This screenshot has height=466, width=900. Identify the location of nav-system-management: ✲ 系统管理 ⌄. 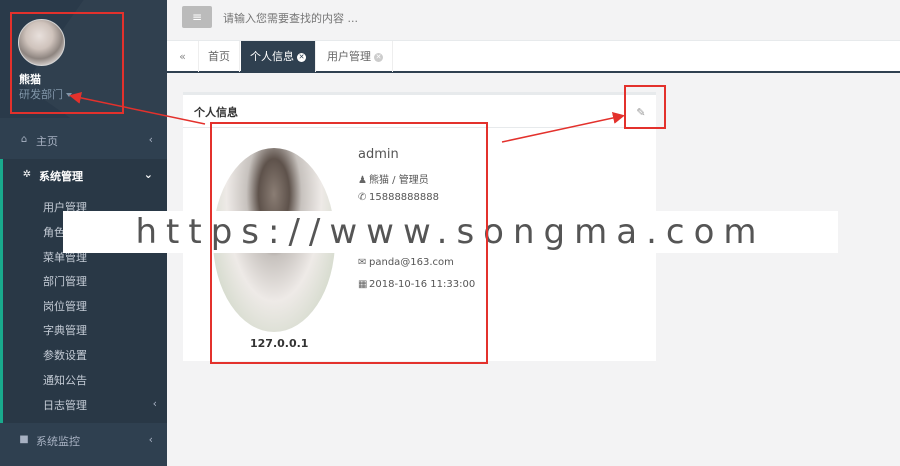
(83, 176).